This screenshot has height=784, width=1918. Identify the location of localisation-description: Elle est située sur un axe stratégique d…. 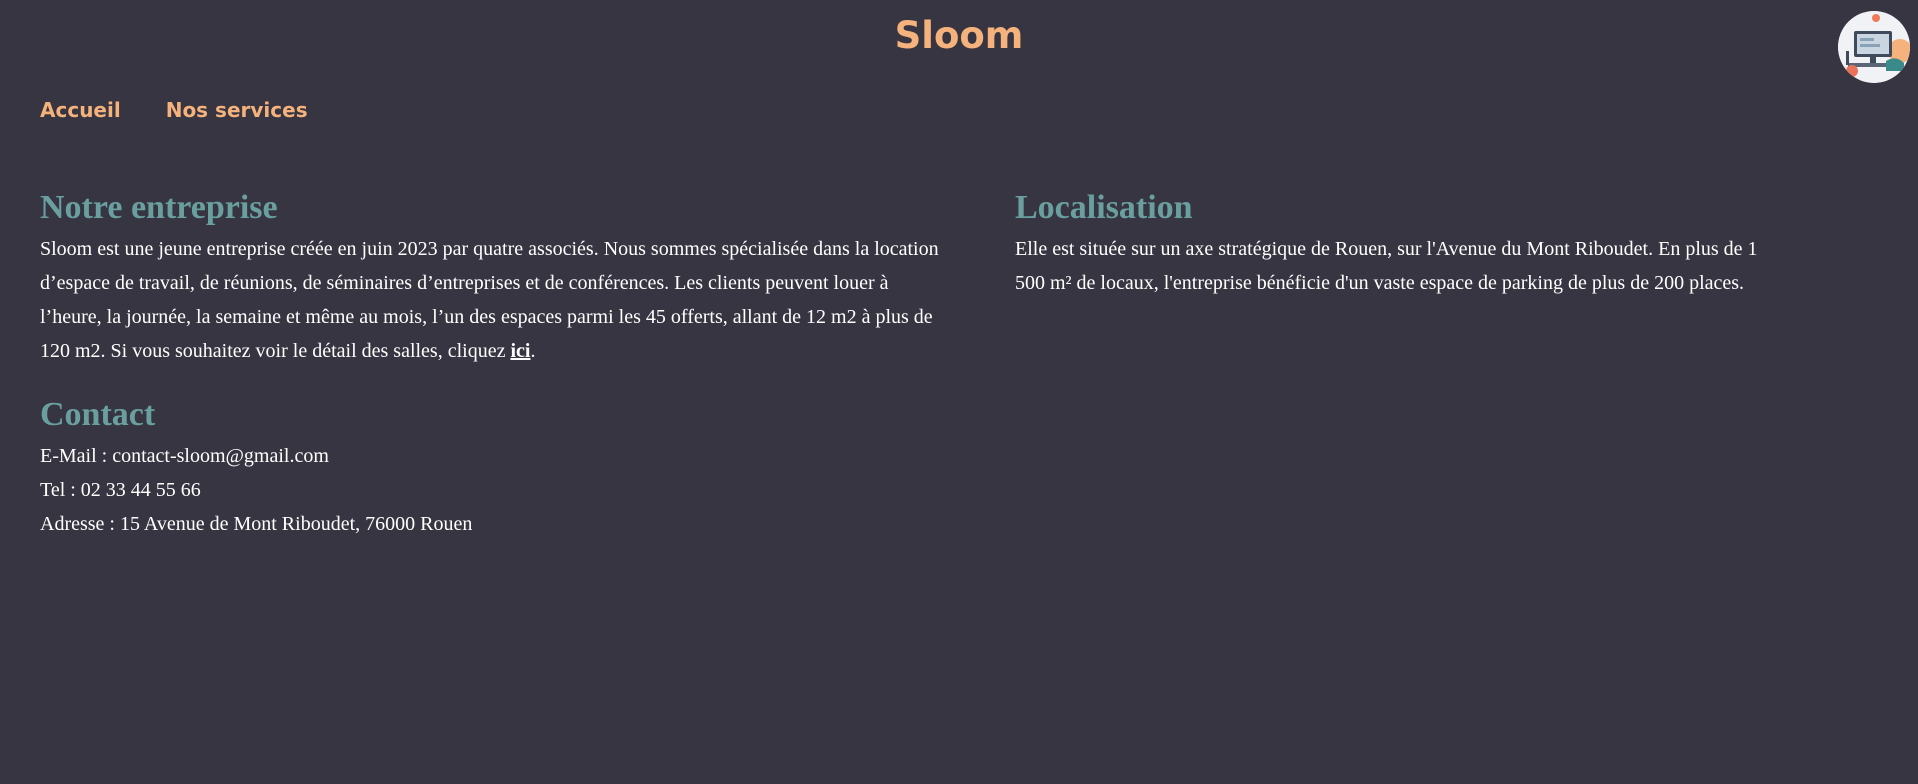
(1386, 266).